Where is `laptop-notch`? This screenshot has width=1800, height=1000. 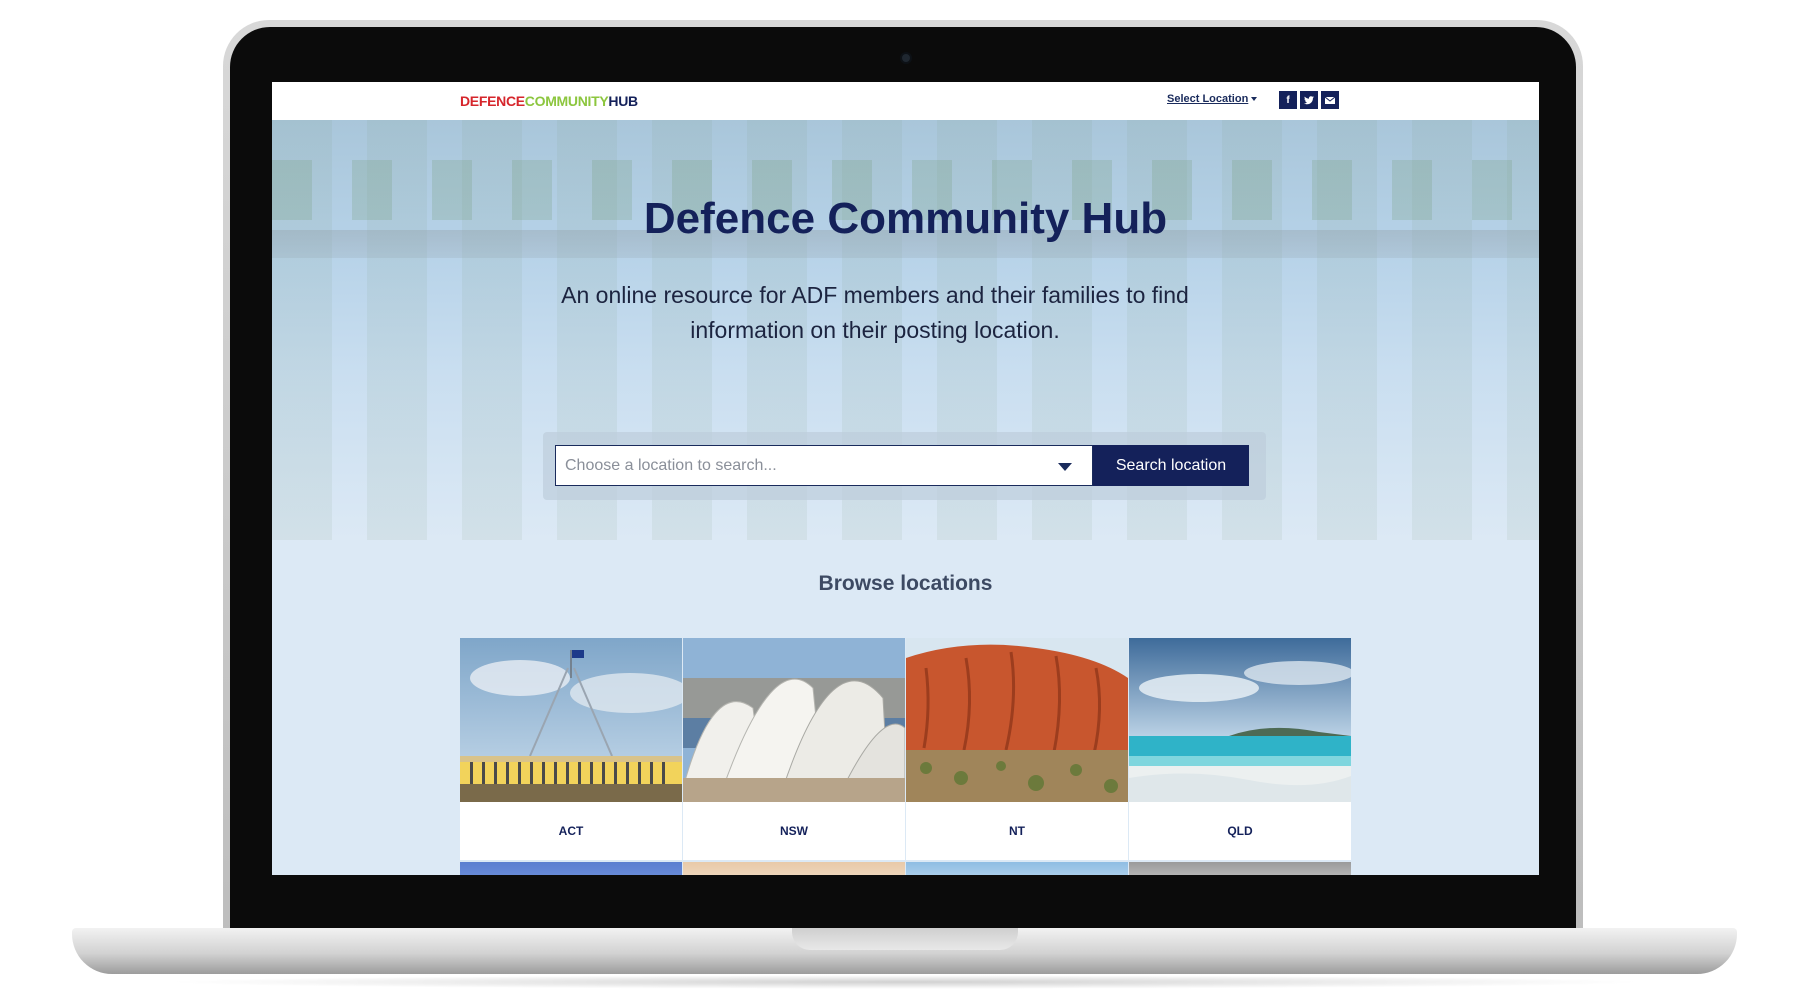
laptop-notch is located at coordinates (905, 939).